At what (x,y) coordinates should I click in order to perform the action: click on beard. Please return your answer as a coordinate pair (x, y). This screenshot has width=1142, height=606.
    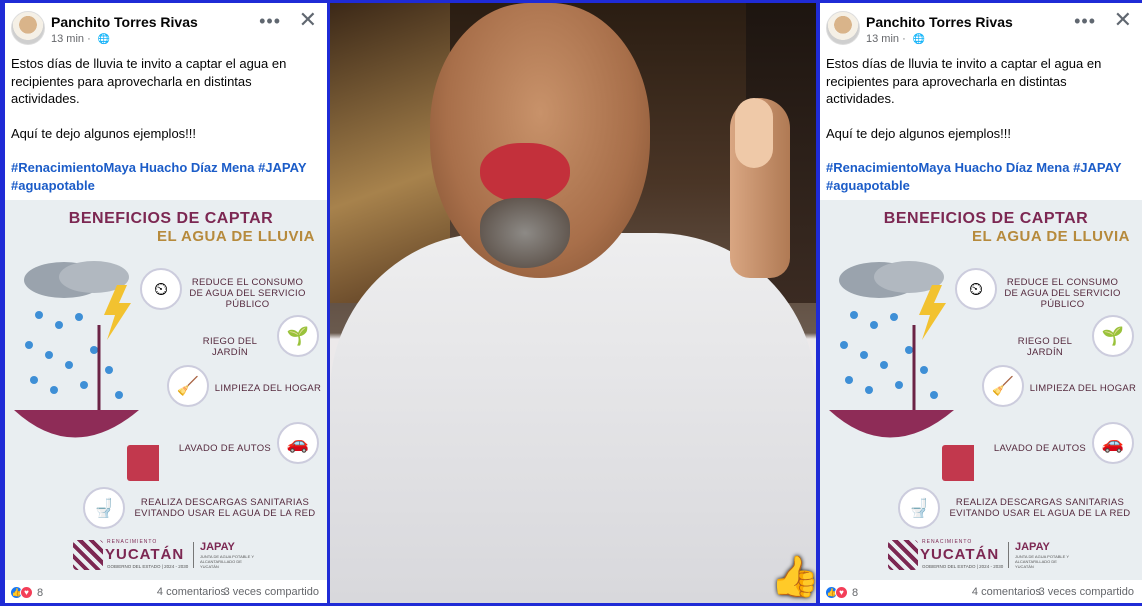
    Looking at the image, I should click on (525, 233).